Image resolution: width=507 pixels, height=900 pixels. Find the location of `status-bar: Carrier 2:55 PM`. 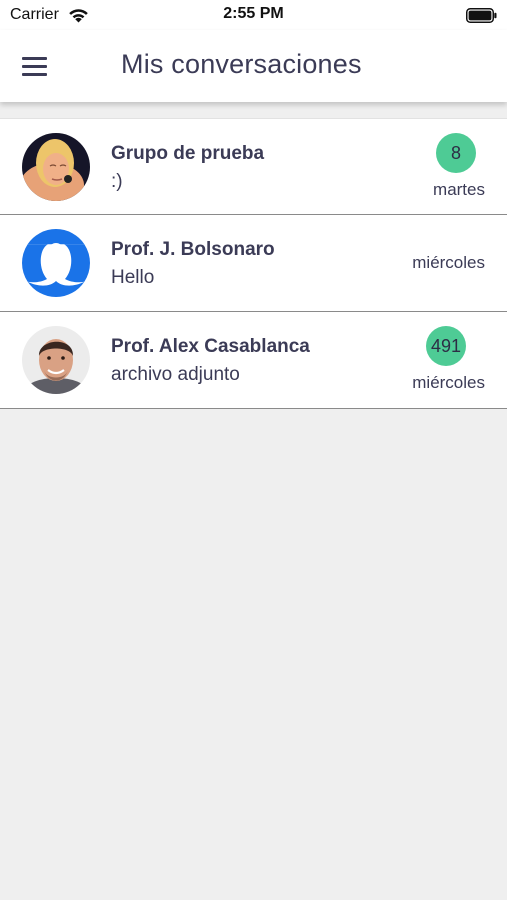

status-bar: Carrier 2:55 PM is located at coordinates (253, 15).